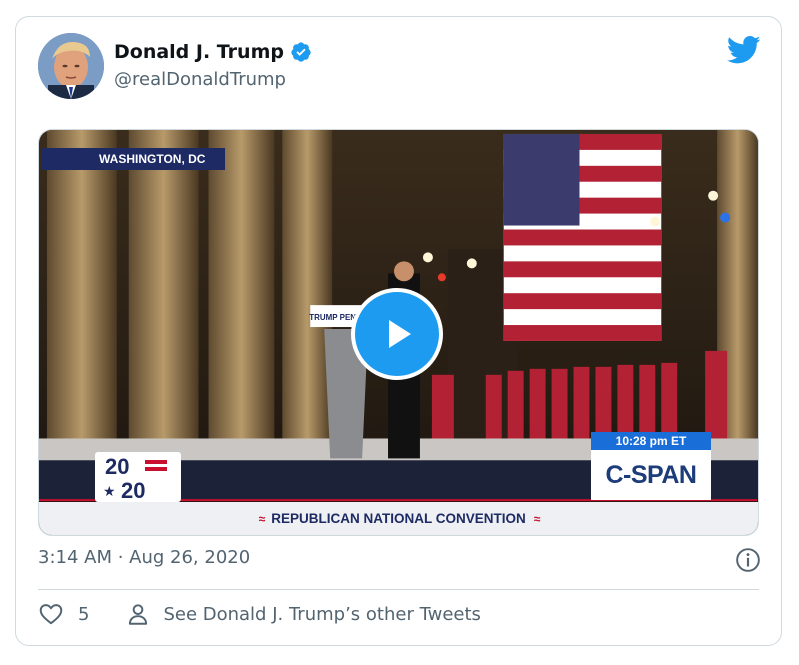 This screenshot has width=799, height=665. Describe the element at coordinates (748, 560) in the screenshot. I see `info-icon` at that location.